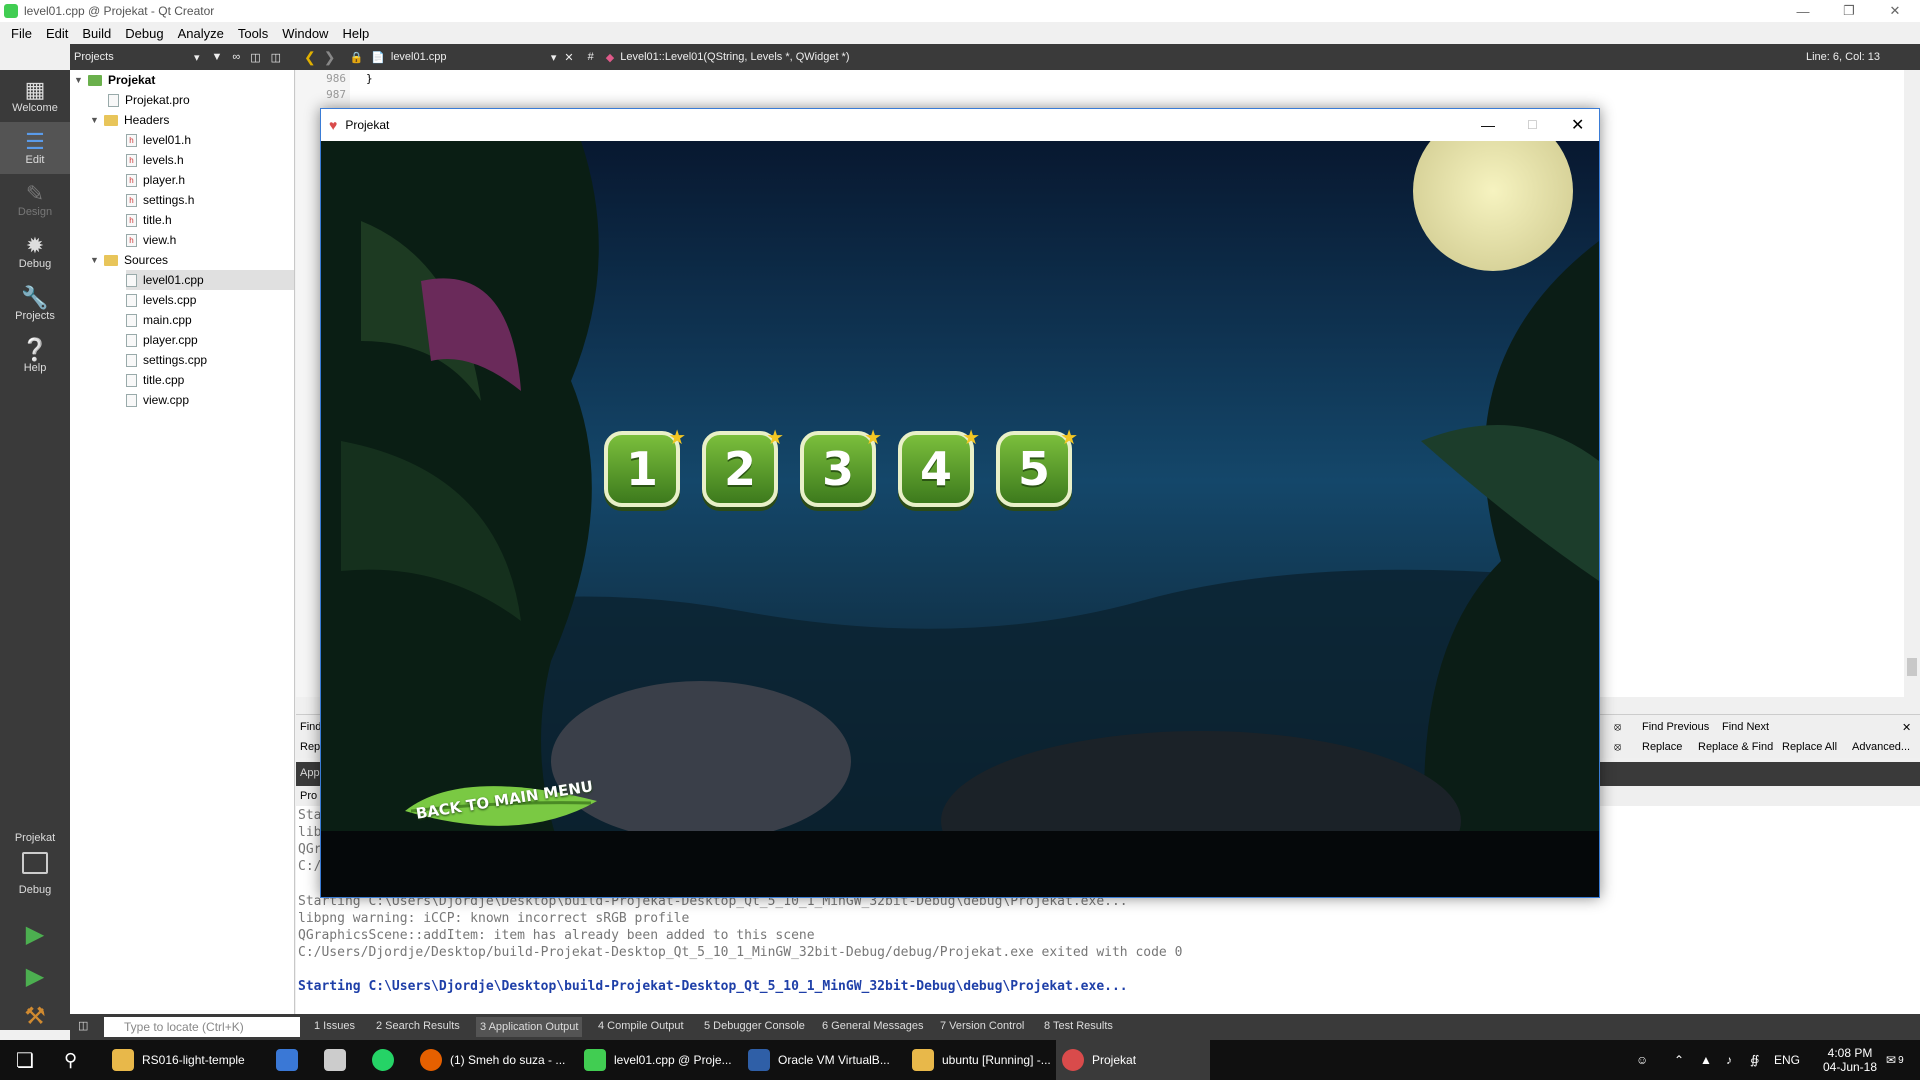 Image resolution: width=1920 pixels, height=1080 pixels. Describe the element at coordinates (1706, 1060) in the screenshot. I see `network-icon: ▲` at that location.